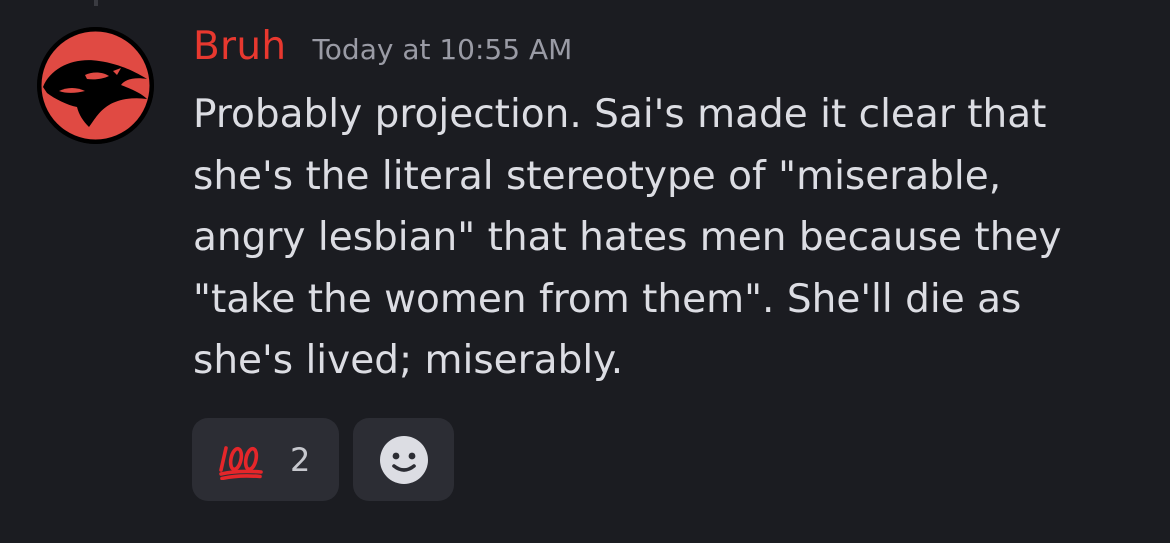  I want to click on reaction-count: 2, so click(300, 459).